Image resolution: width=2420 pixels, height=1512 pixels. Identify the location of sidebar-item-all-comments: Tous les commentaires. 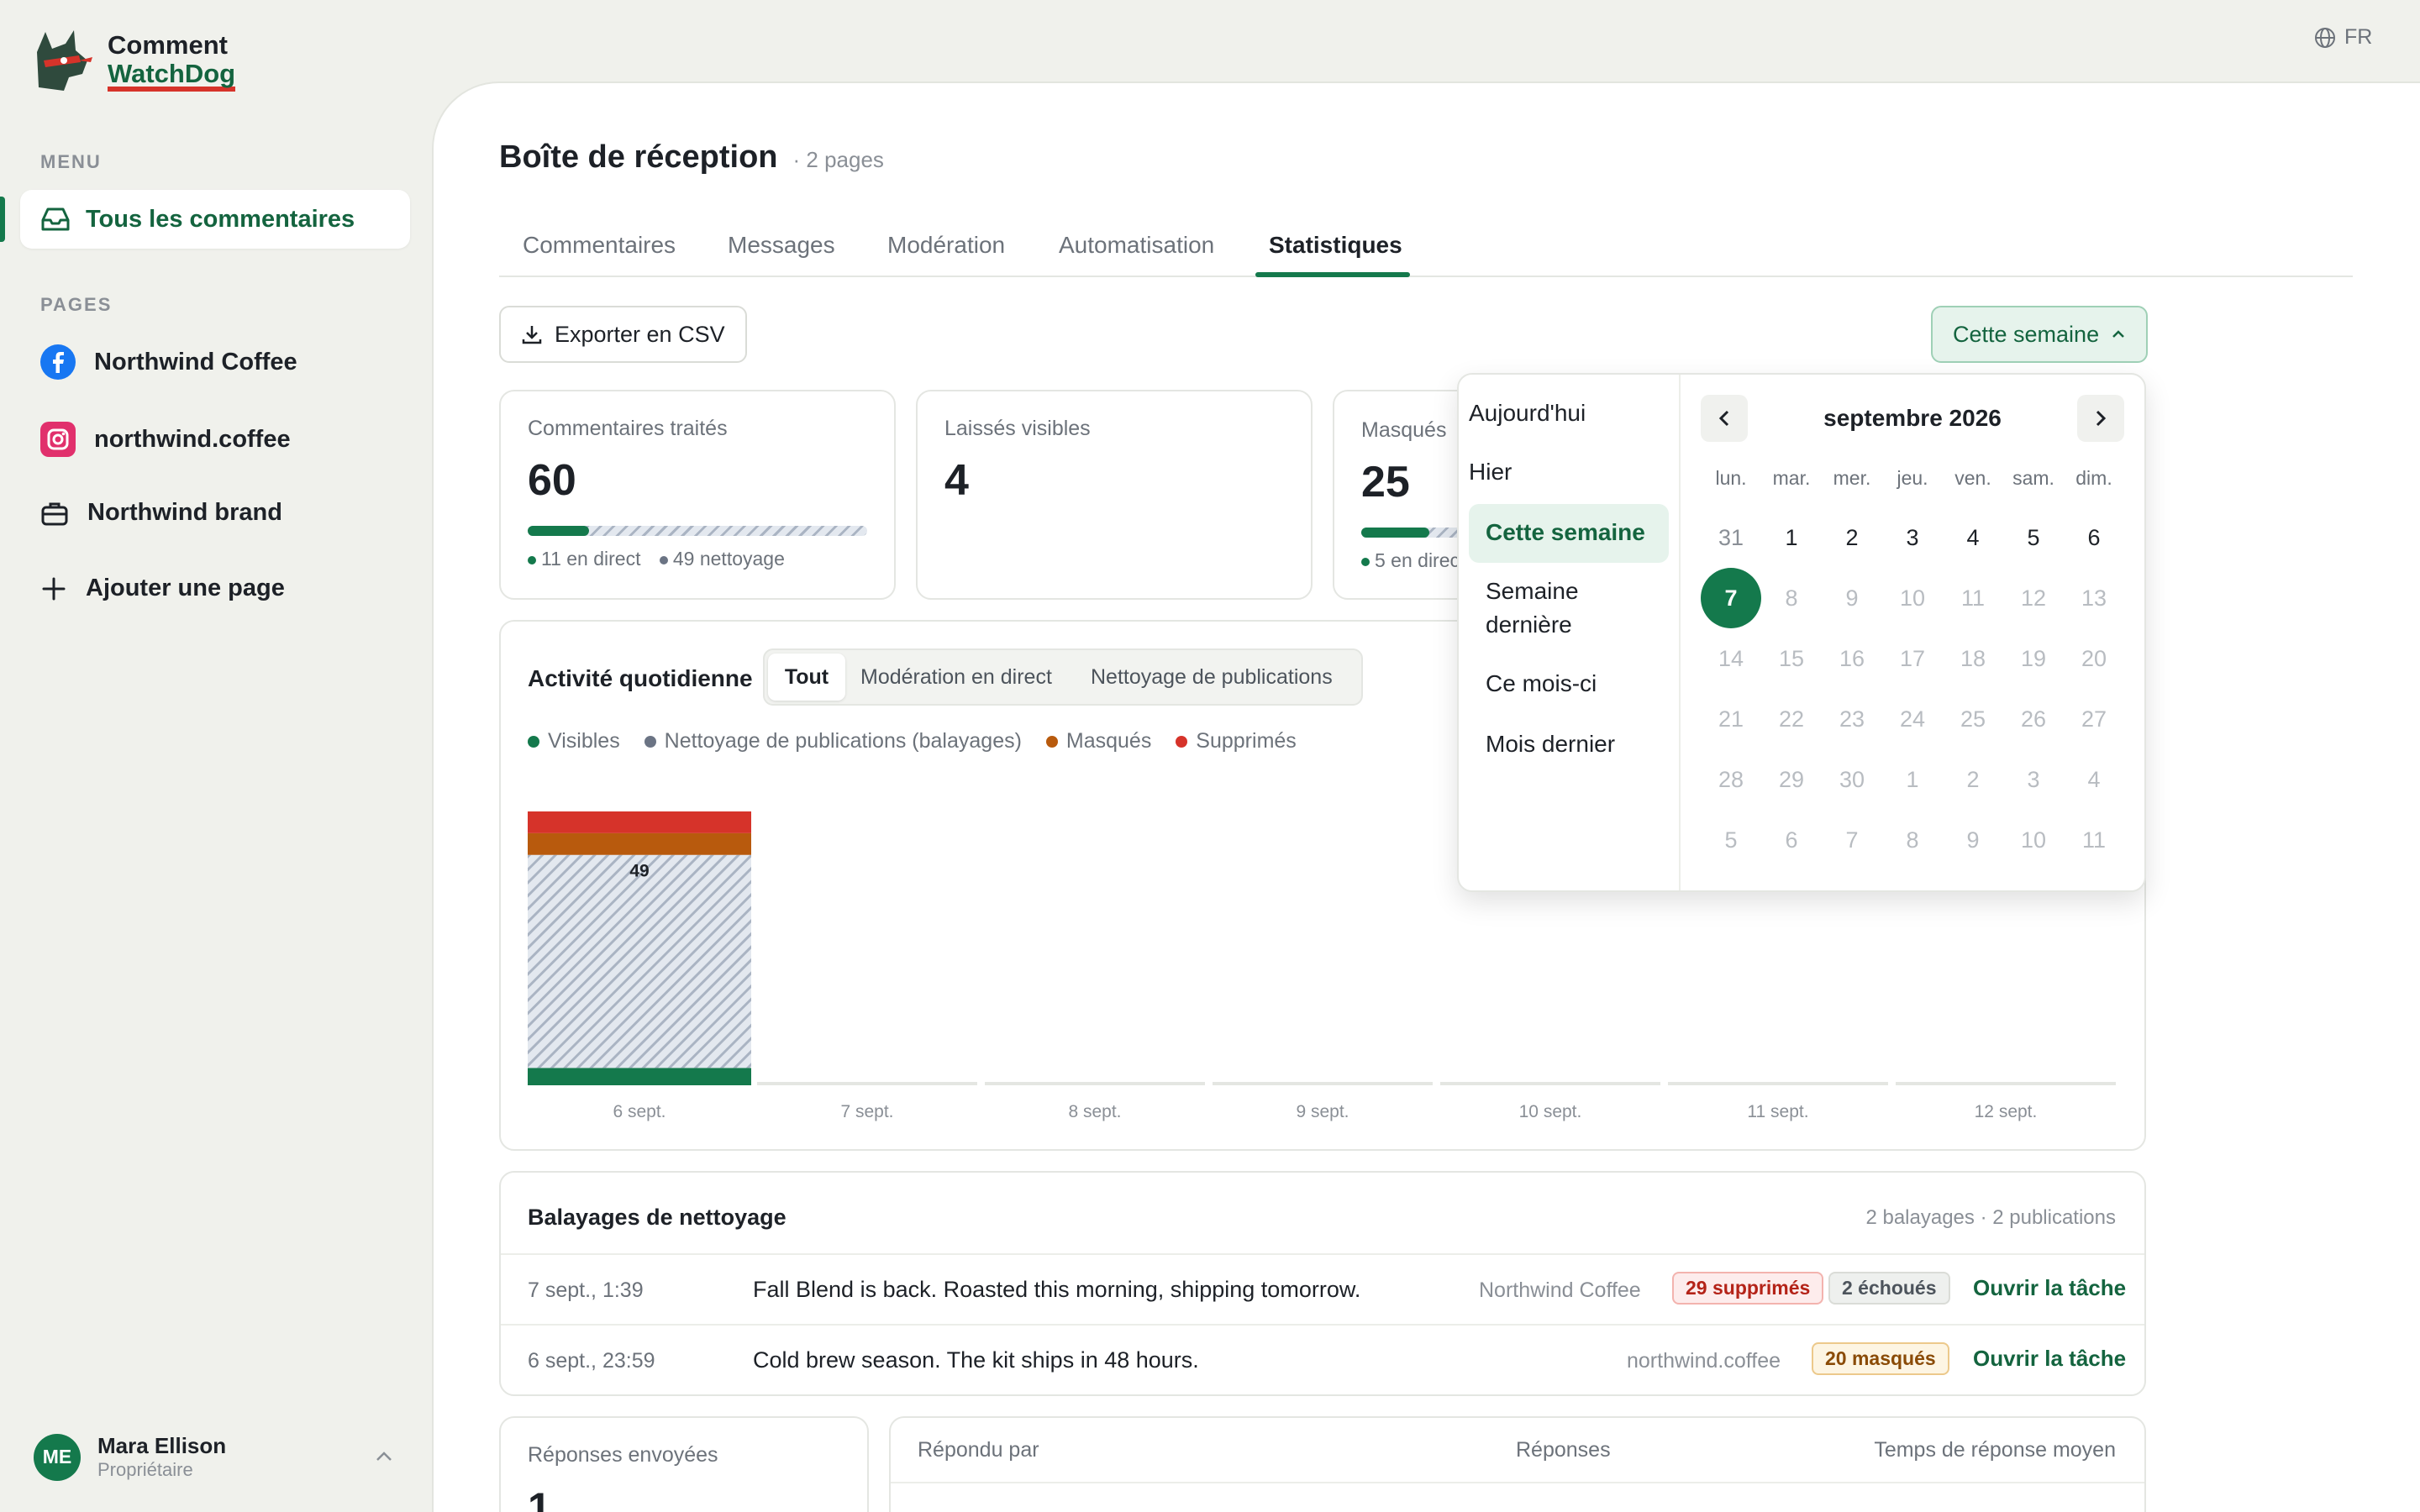
(215, 219).